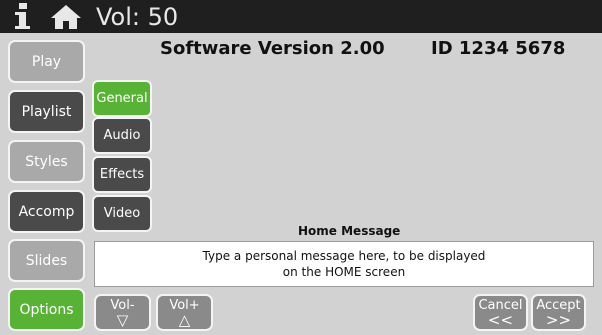 Image resolution: width=602 pixels, height=335 pixels. I want to click on volume-up-button: Vol+ △, so click(184, 312).